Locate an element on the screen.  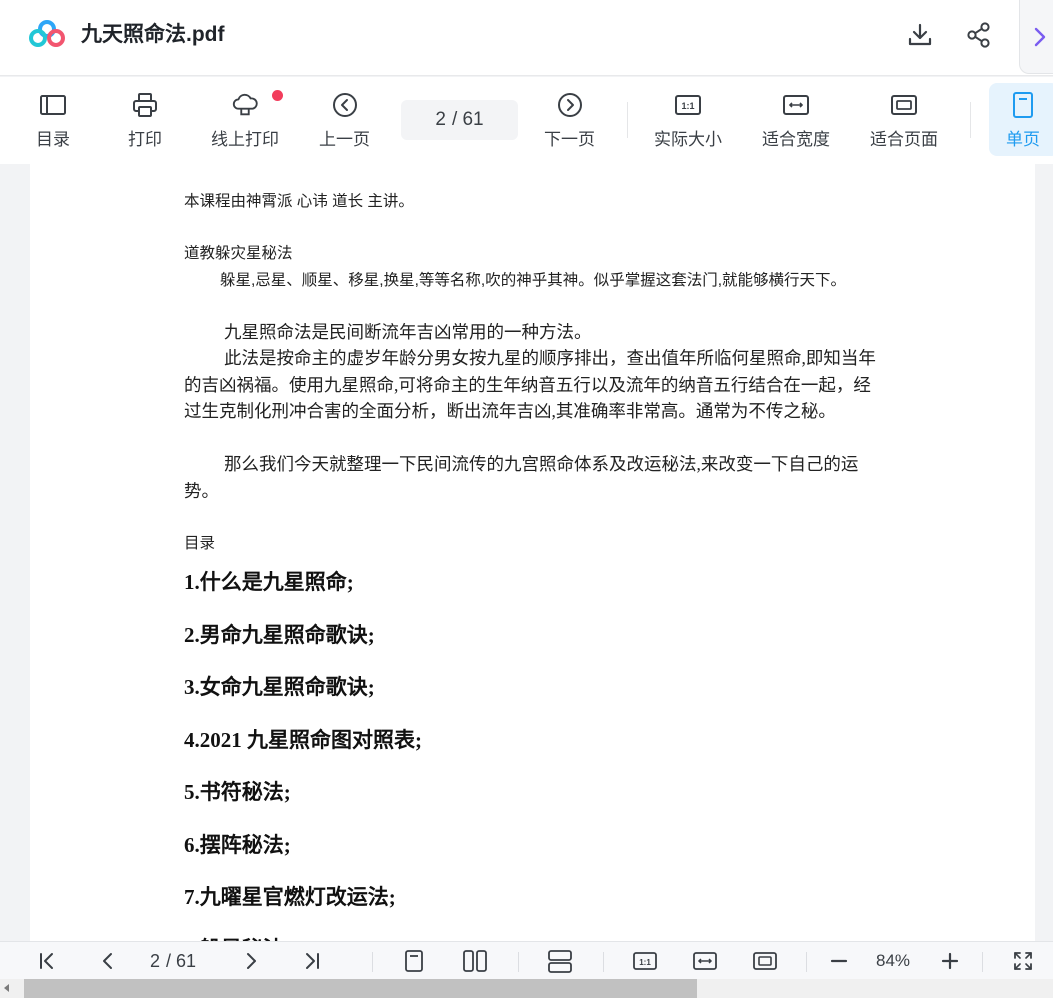
zoom-level: 84% is located at coordinates (893, 961).